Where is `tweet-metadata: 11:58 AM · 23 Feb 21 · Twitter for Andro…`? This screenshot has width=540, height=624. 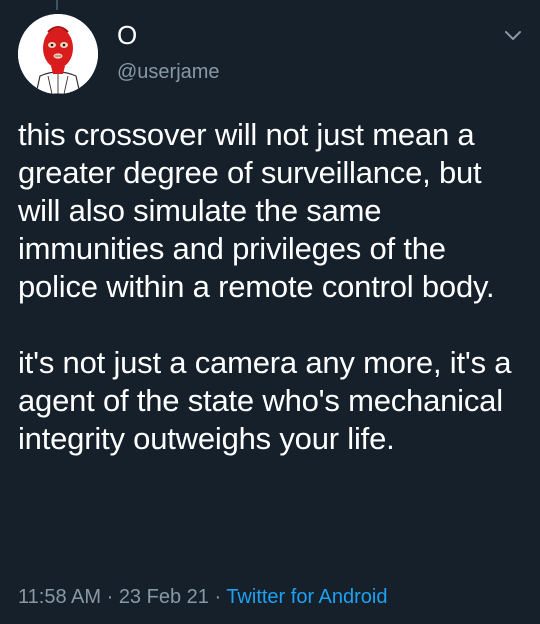 tweet-metadata: 11:58 AM · 23 Feb 21 · Twitter for Andro… is located at coordinates (203, 597).